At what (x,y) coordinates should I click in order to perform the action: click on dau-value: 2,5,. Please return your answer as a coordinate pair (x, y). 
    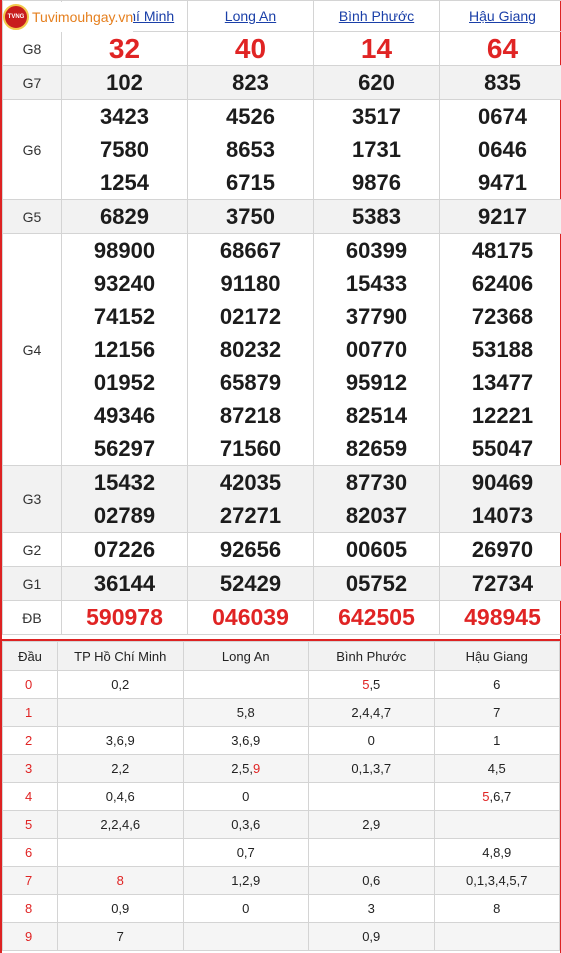
    Looking at the image, I should click on (242, 768).